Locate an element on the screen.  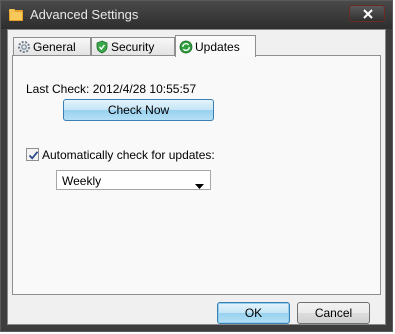
last-check-text: Last Check: 2012/4/28 10:55:57 is located at coordinates (111, 89).